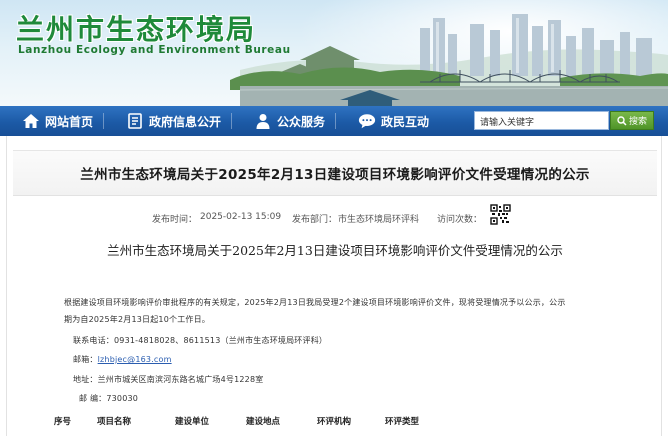 The image size is (668, 436). I want to click on table-header-eia-agency: 环评机构, so click(334, 422).